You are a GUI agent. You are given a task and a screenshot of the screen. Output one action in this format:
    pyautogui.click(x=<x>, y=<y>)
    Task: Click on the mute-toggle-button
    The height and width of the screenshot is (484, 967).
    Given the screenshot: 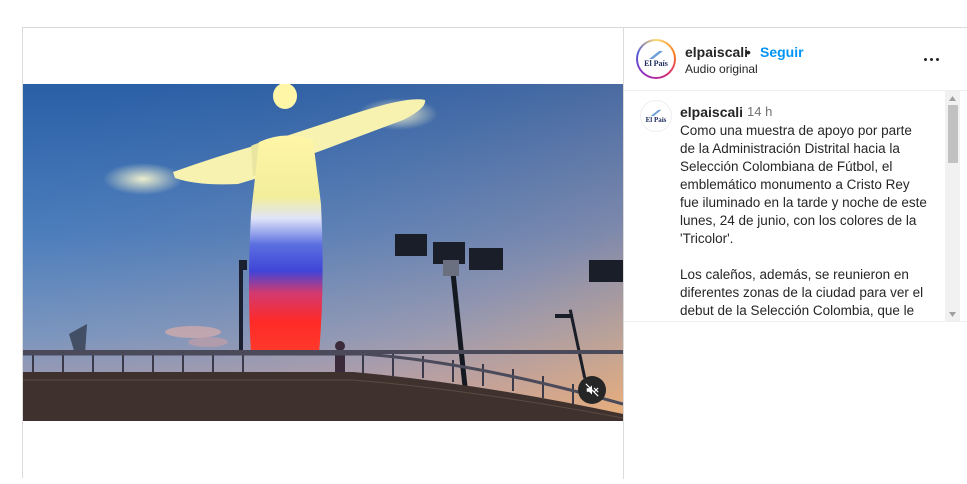 What is the action you would take?
    pyautogui.click(x=592, y=390)
    